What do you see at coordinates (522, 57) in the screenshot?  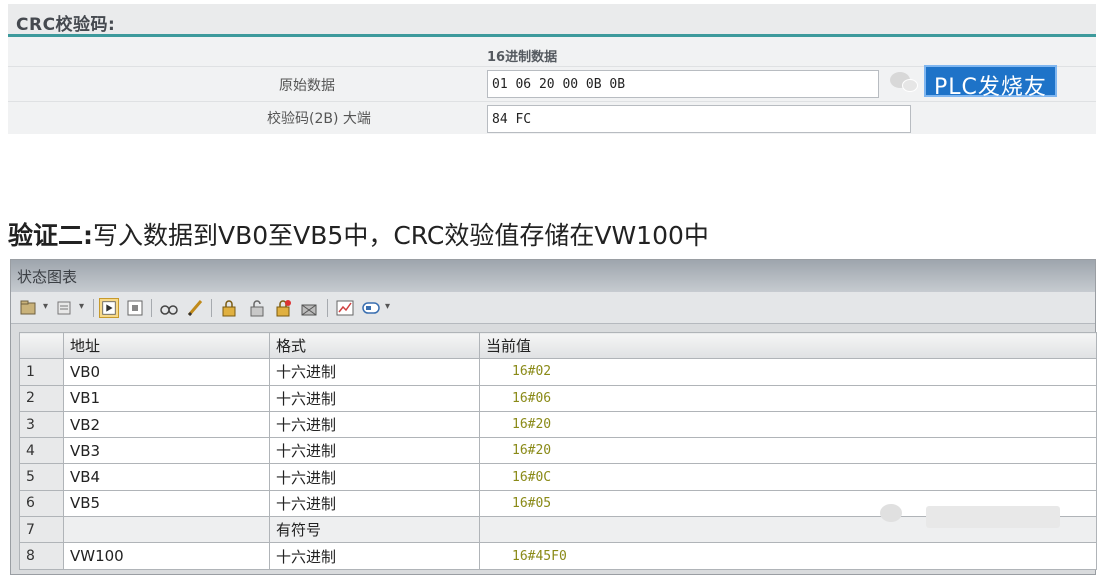 I see `hex-column-header: 16进制数据` at bounding box center [522, 57].